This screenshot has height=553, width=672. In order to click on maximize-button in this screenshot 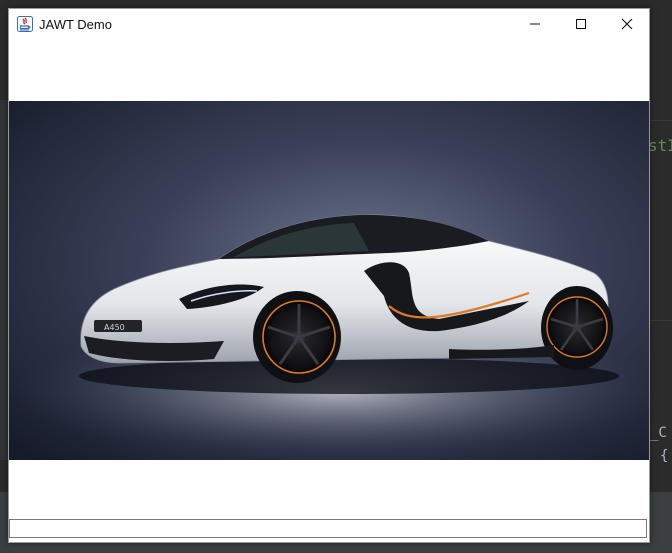, I will do `click(581, 24)`.